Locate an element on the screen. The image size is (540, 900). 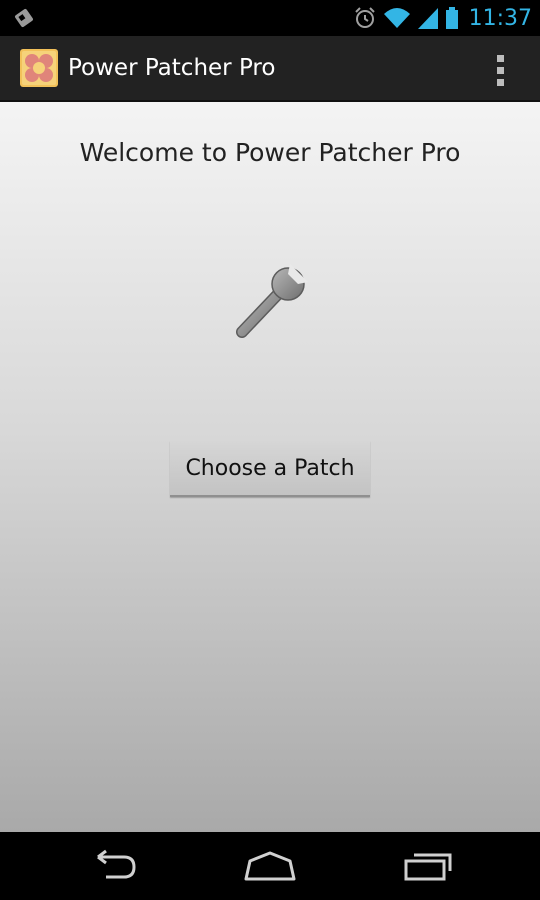
nav-bar is located at coordinates (270, 866).